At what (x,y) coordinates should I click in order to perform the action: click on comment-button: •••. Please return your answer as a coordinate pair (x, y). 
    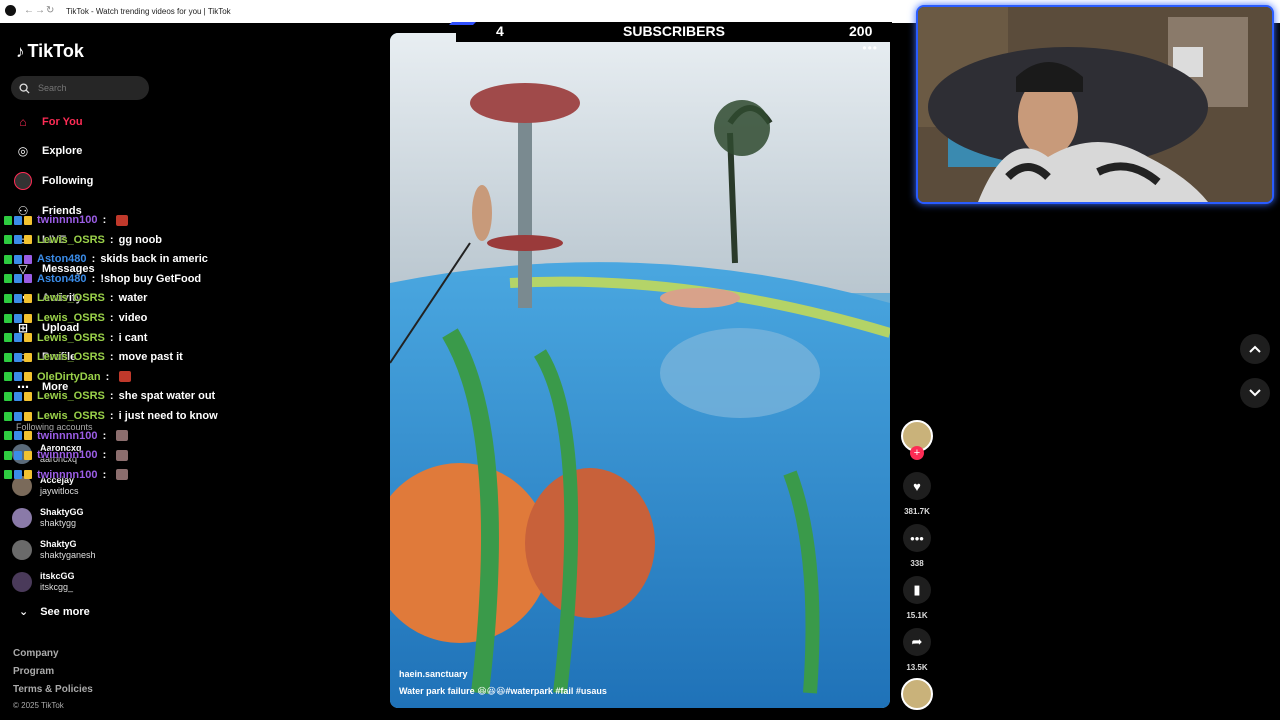
    Looking at the image, I should click on (917, 538).